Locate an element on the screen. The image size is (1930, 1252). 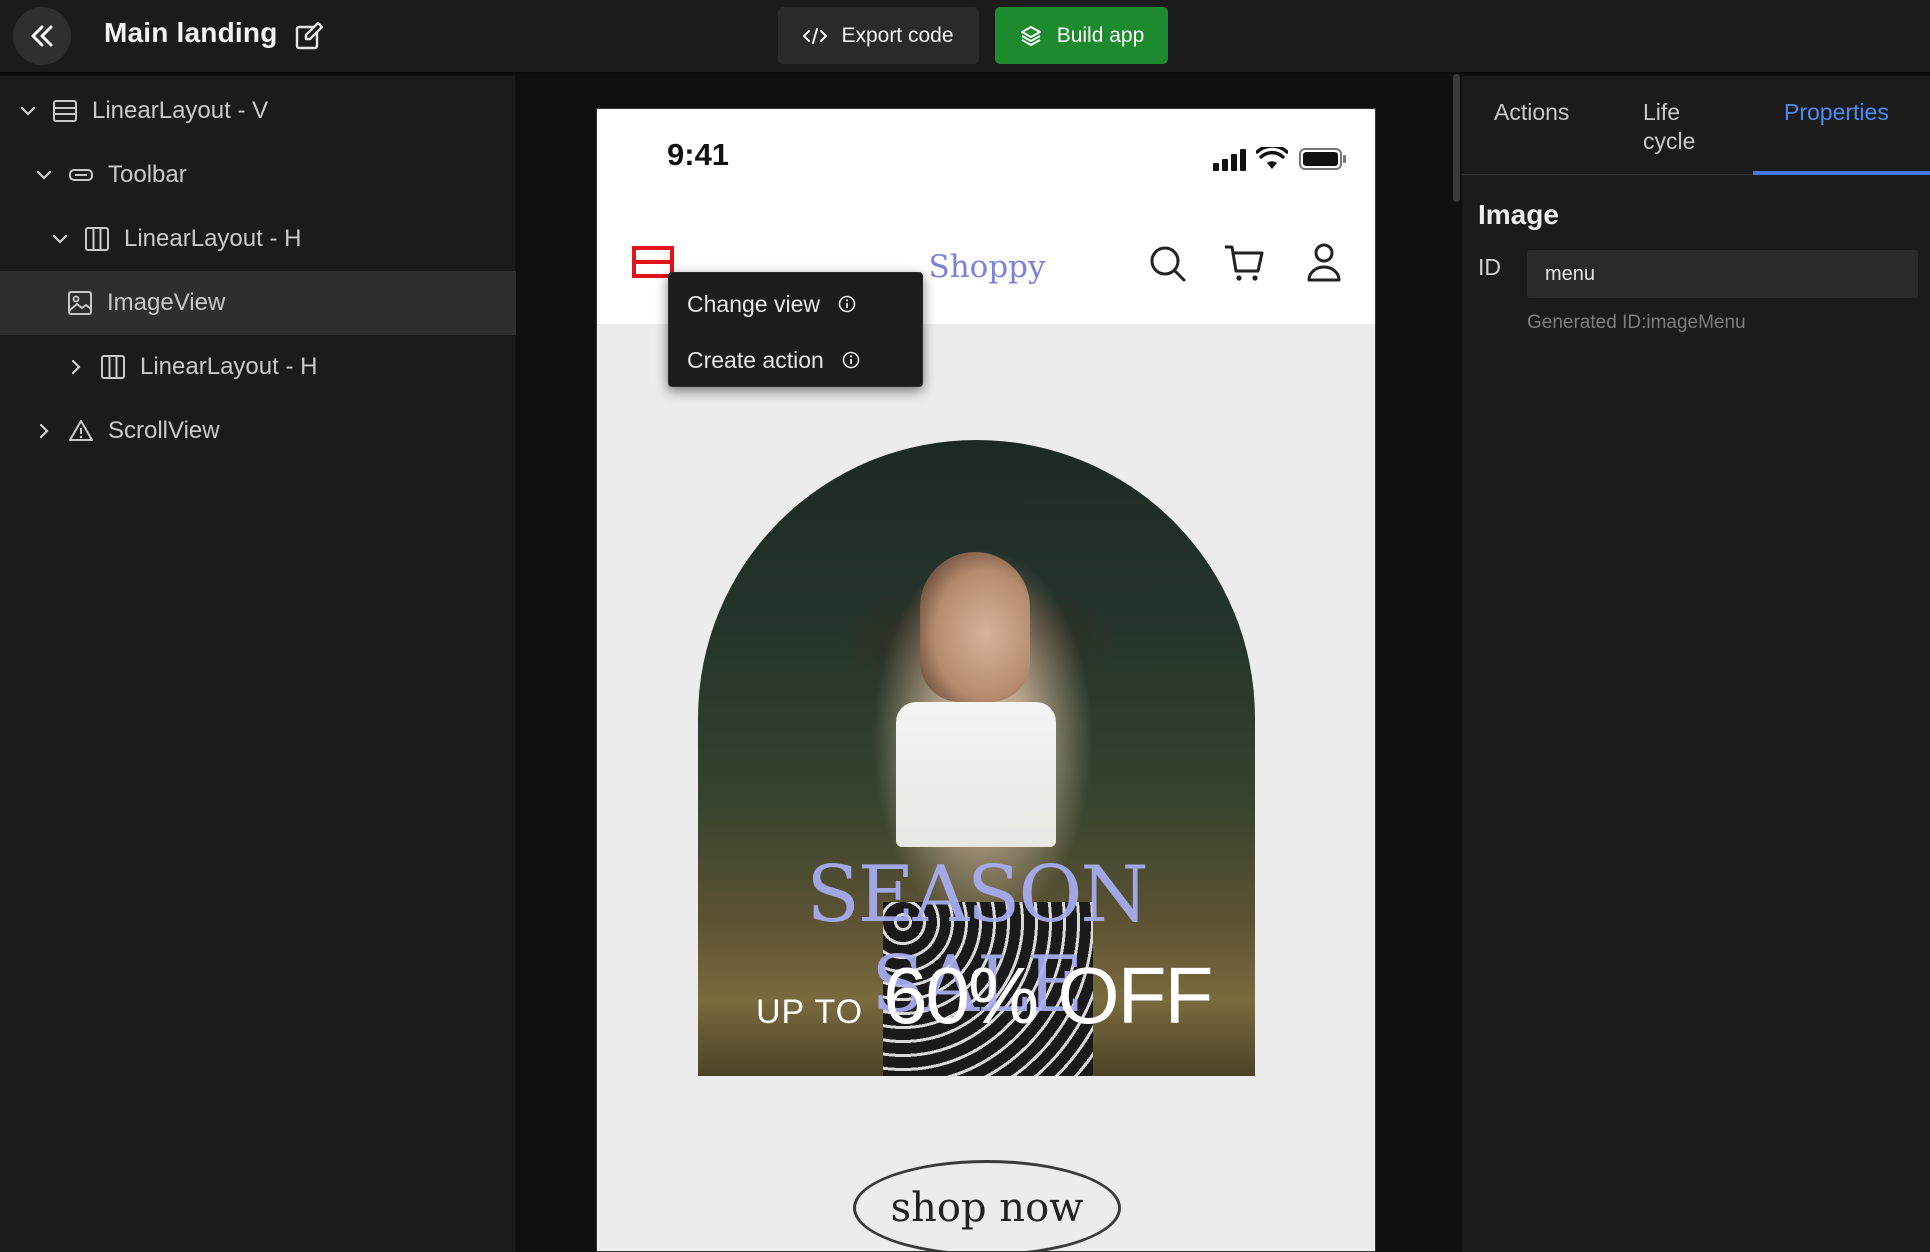
tree-item-scrollview: ScrollView is located at coordinates (258, 431).